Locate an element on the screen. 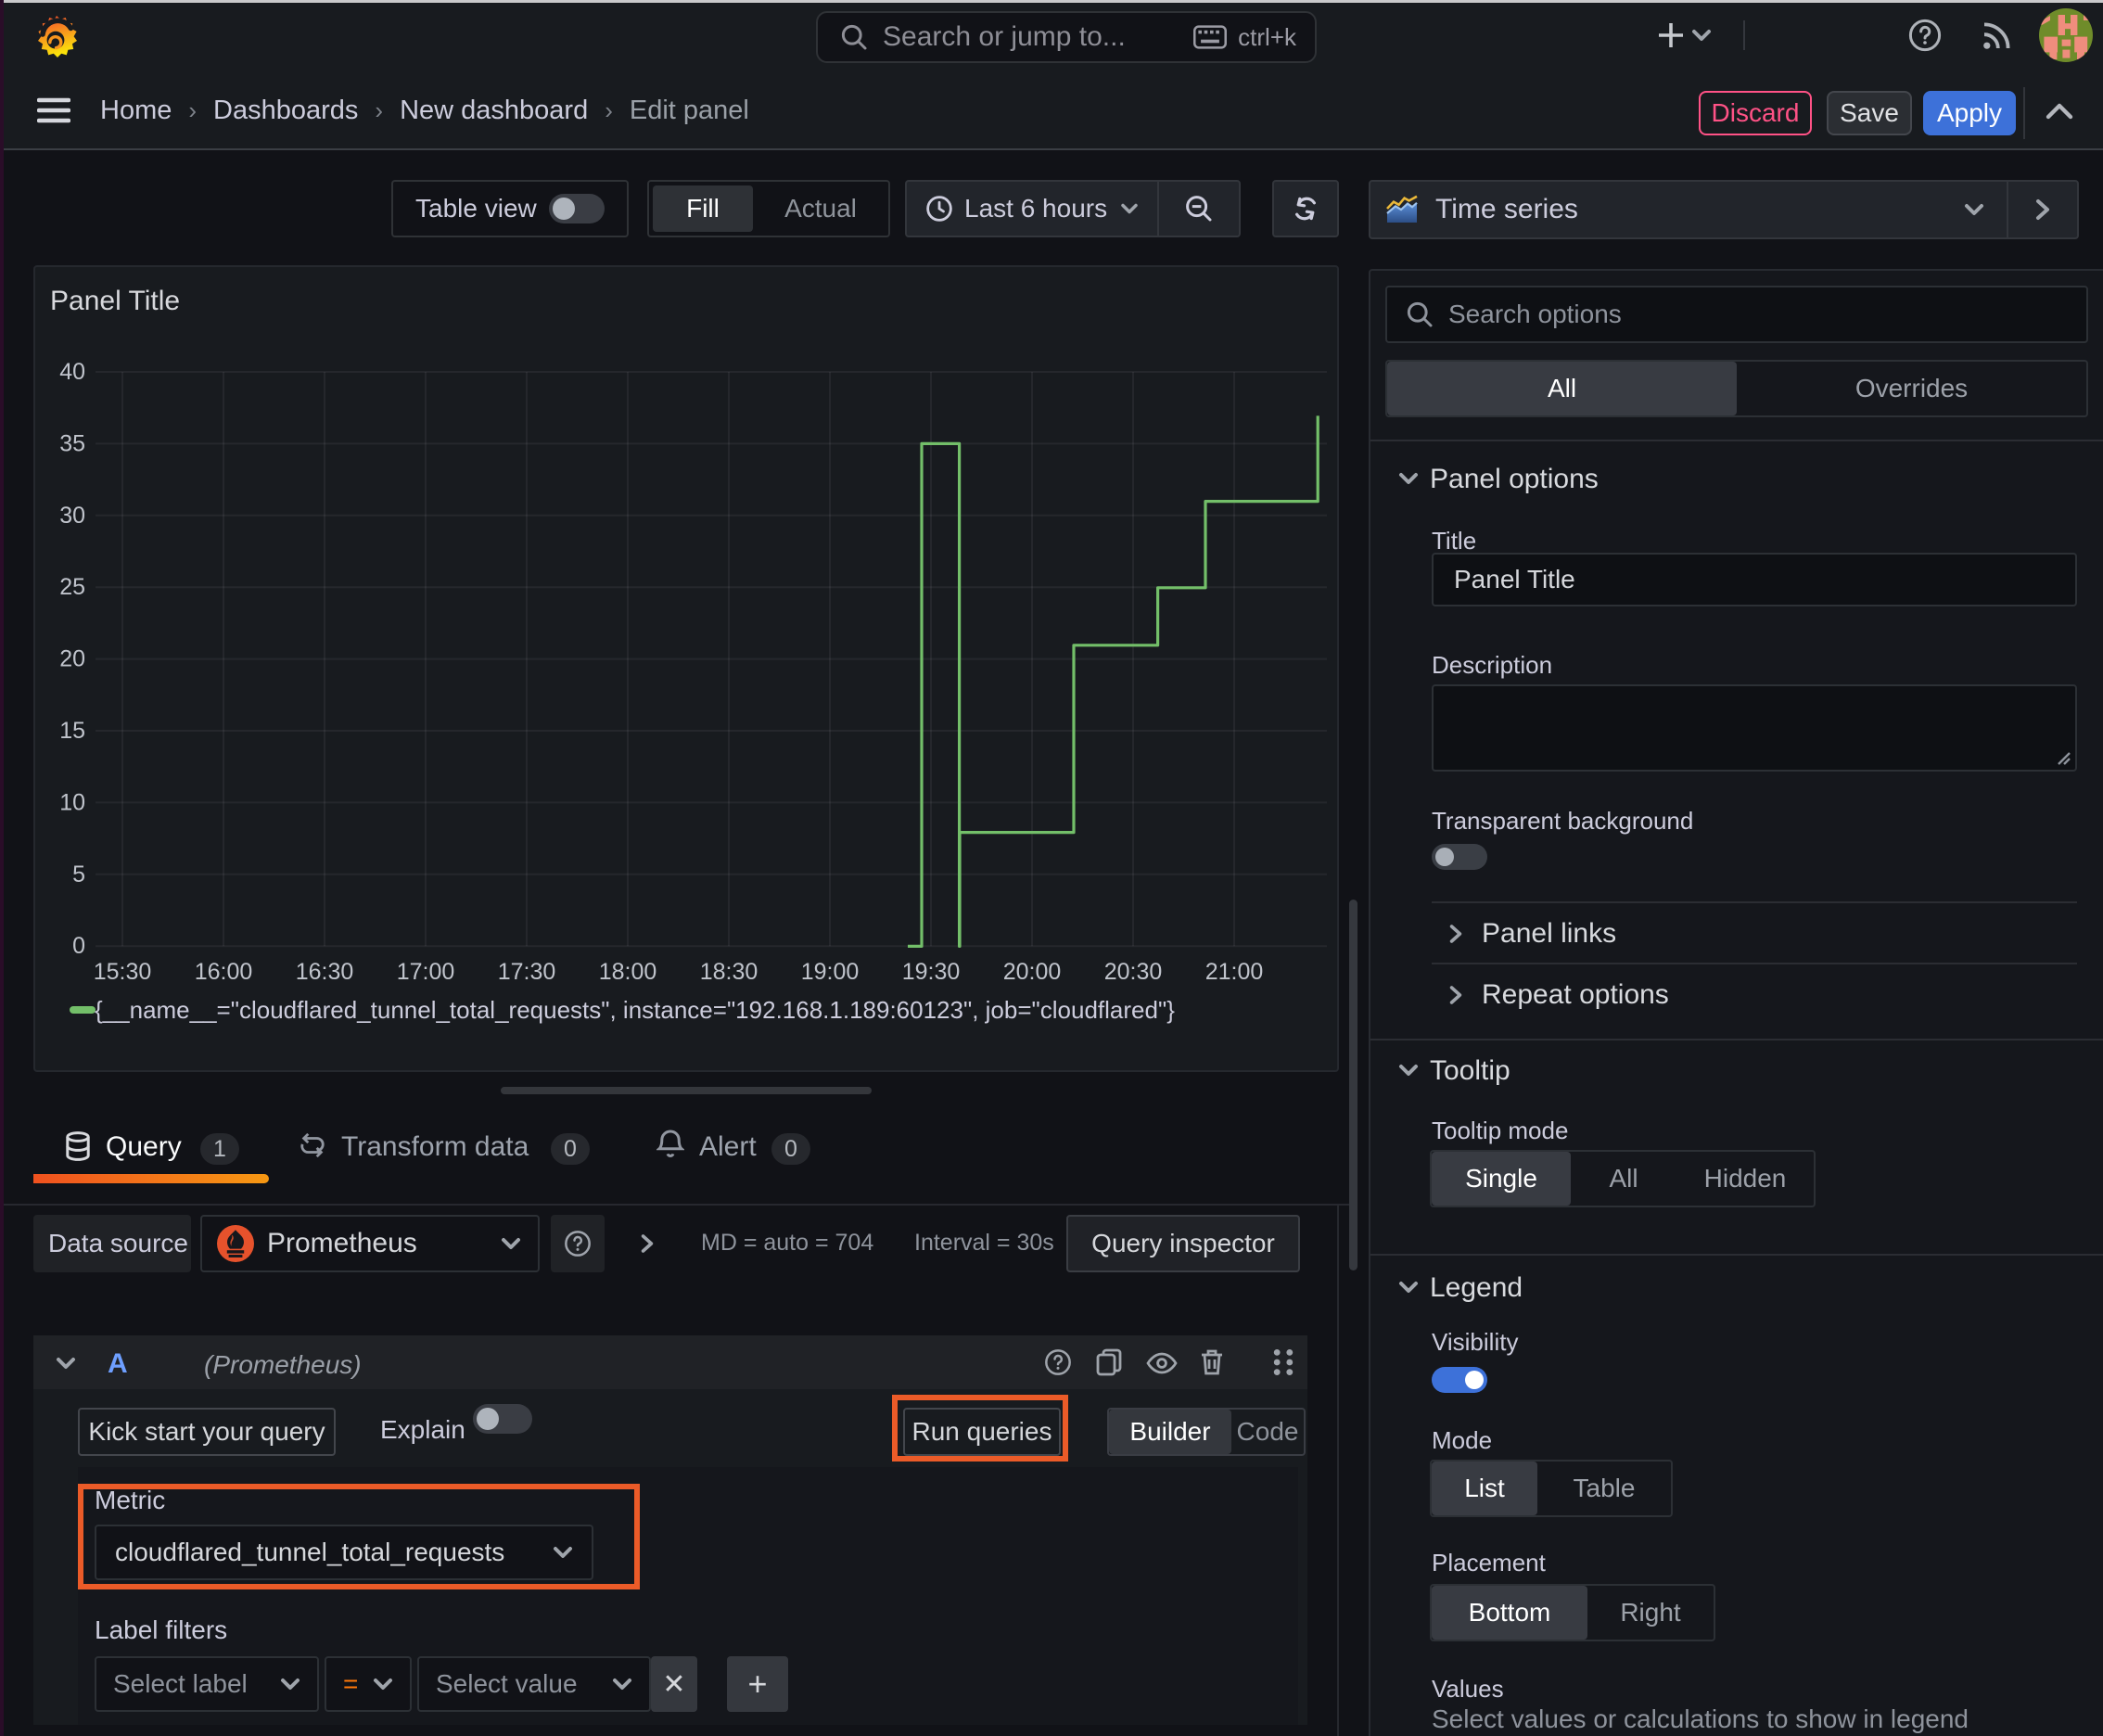  svg-text: 16:30 is located at coordinates (325, 972).